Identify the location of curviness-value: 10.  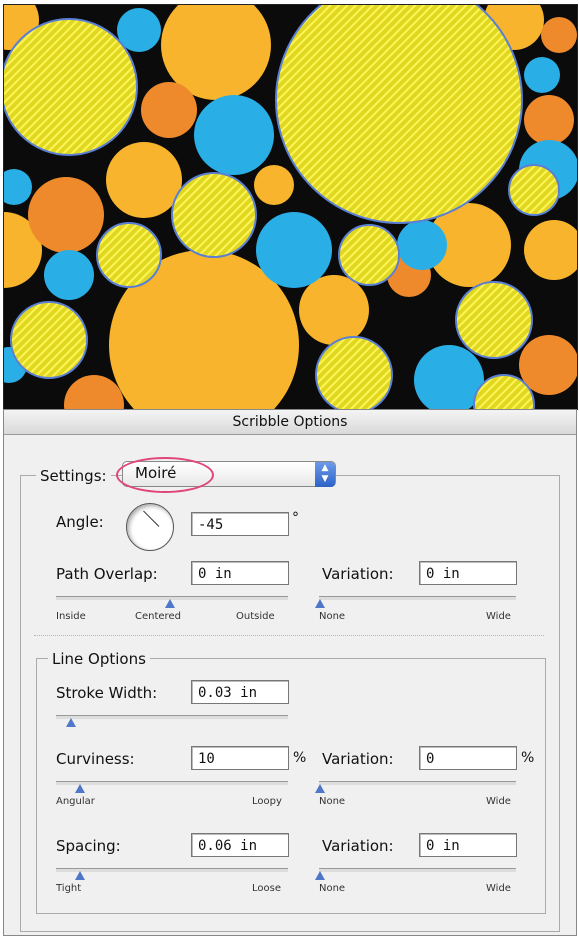
(206, 759).